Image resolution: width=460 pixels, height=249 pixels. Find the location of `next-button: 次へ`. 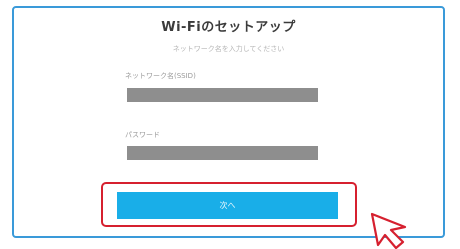

next-button: 次へ is located at coordinates (227, 205).